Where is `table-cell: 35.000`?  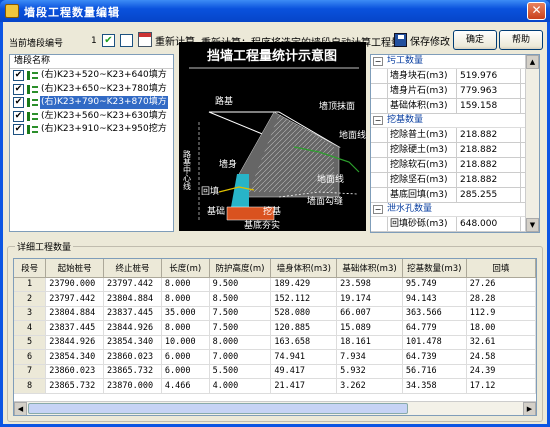
table-cell: 35.000 is located at coordinates (185, 313).